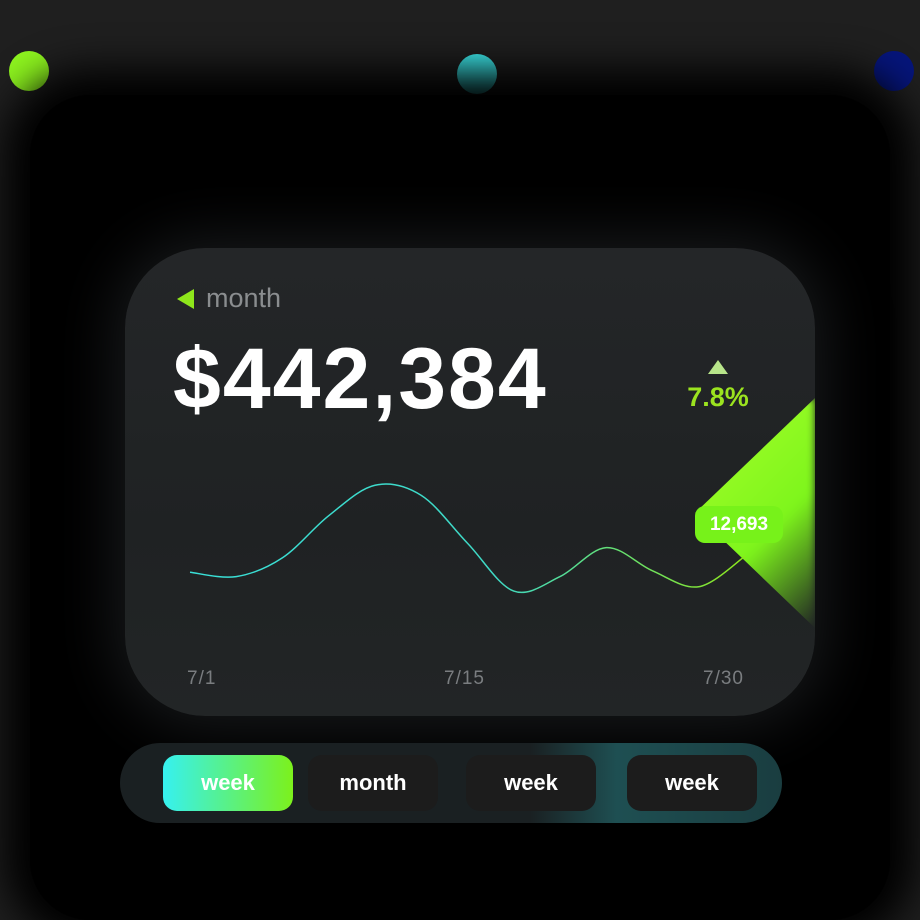  Describe the element at coordinates (29, 71) in the screenshot. I see `color-dot-lime` at that location.